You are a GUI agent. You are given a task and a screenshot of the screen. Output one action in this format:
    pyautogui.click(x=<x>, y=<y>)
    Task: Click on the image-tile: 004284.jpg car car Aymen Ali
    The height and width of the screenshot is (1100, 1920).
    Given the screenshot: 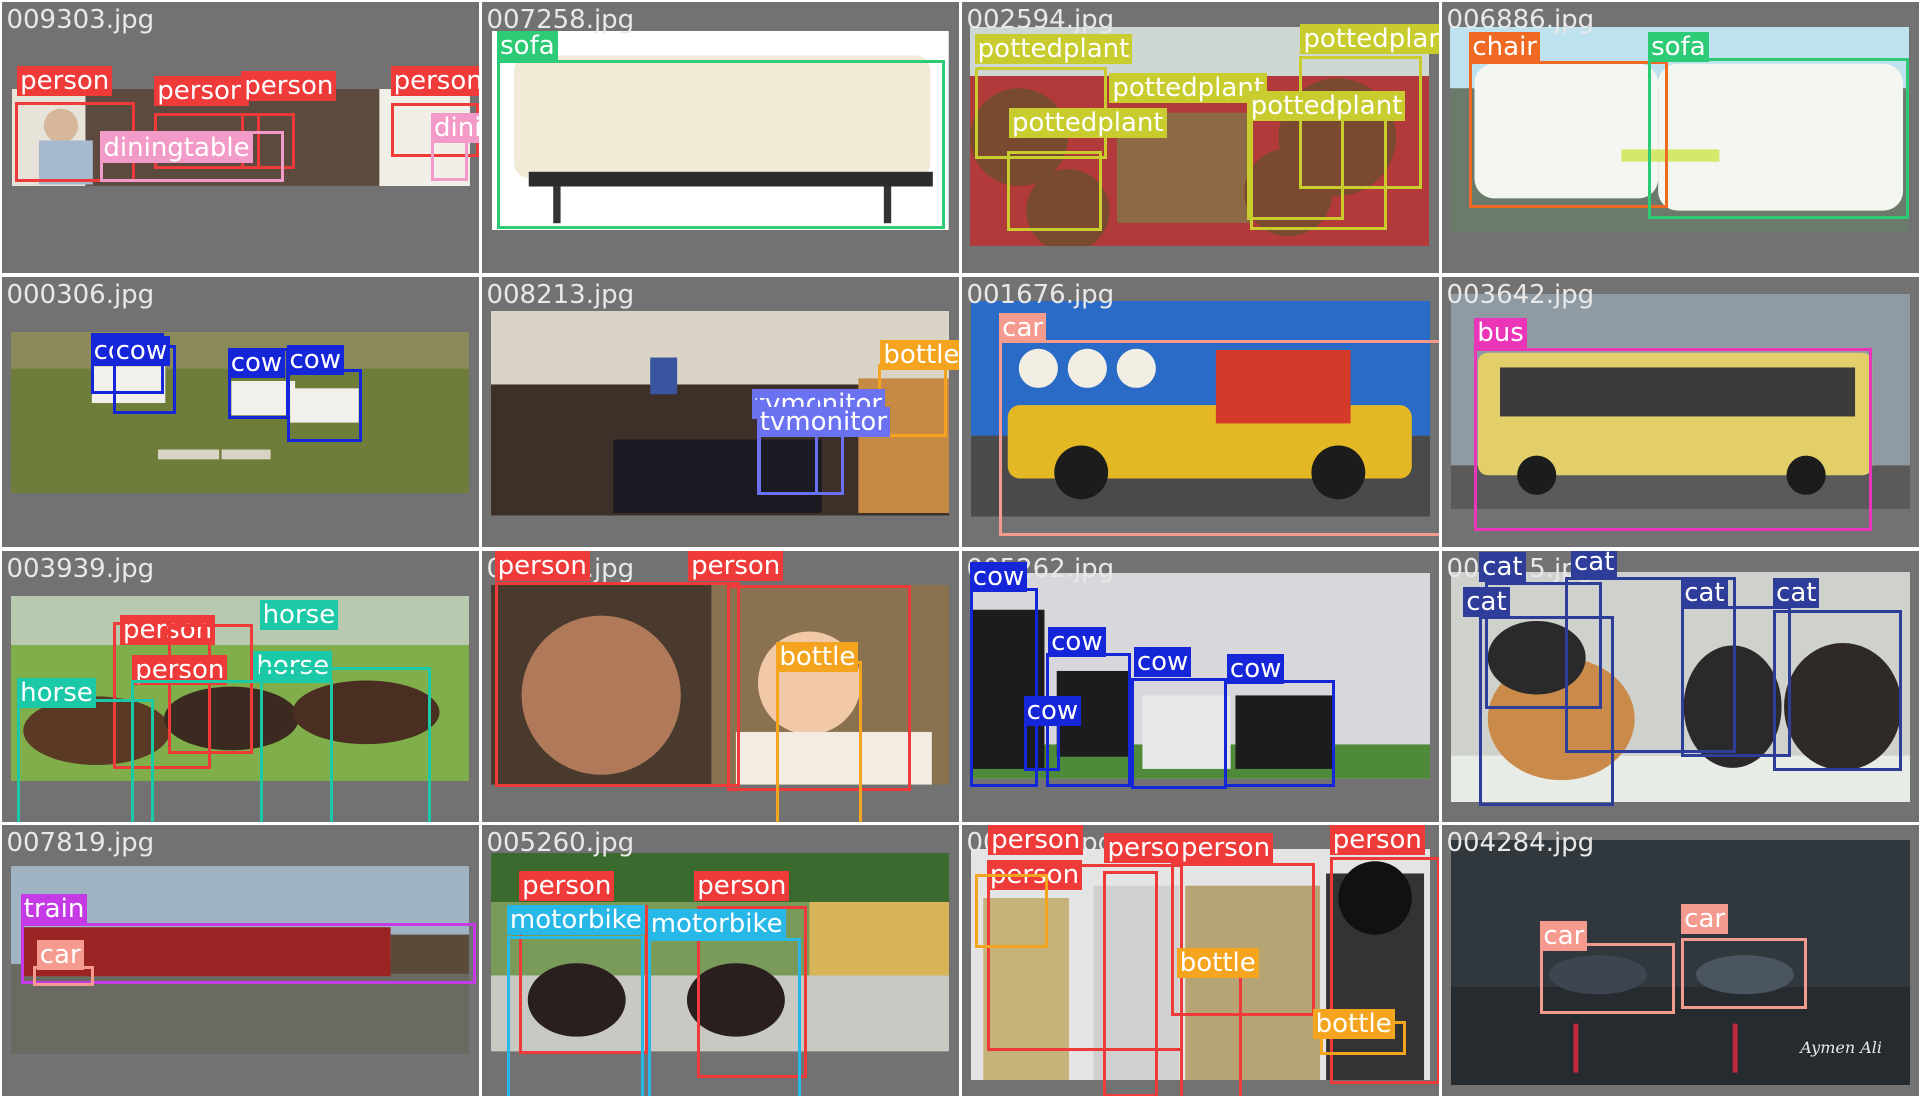 What is the action you would take?
    pyautogui.click(x=1680, y=960)
    